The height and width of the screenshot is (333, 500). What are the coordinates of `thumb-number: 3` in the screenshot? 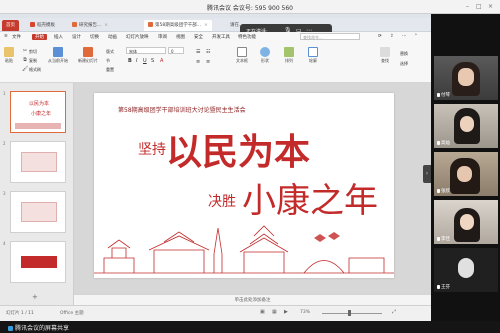 It's located at (4, 193).